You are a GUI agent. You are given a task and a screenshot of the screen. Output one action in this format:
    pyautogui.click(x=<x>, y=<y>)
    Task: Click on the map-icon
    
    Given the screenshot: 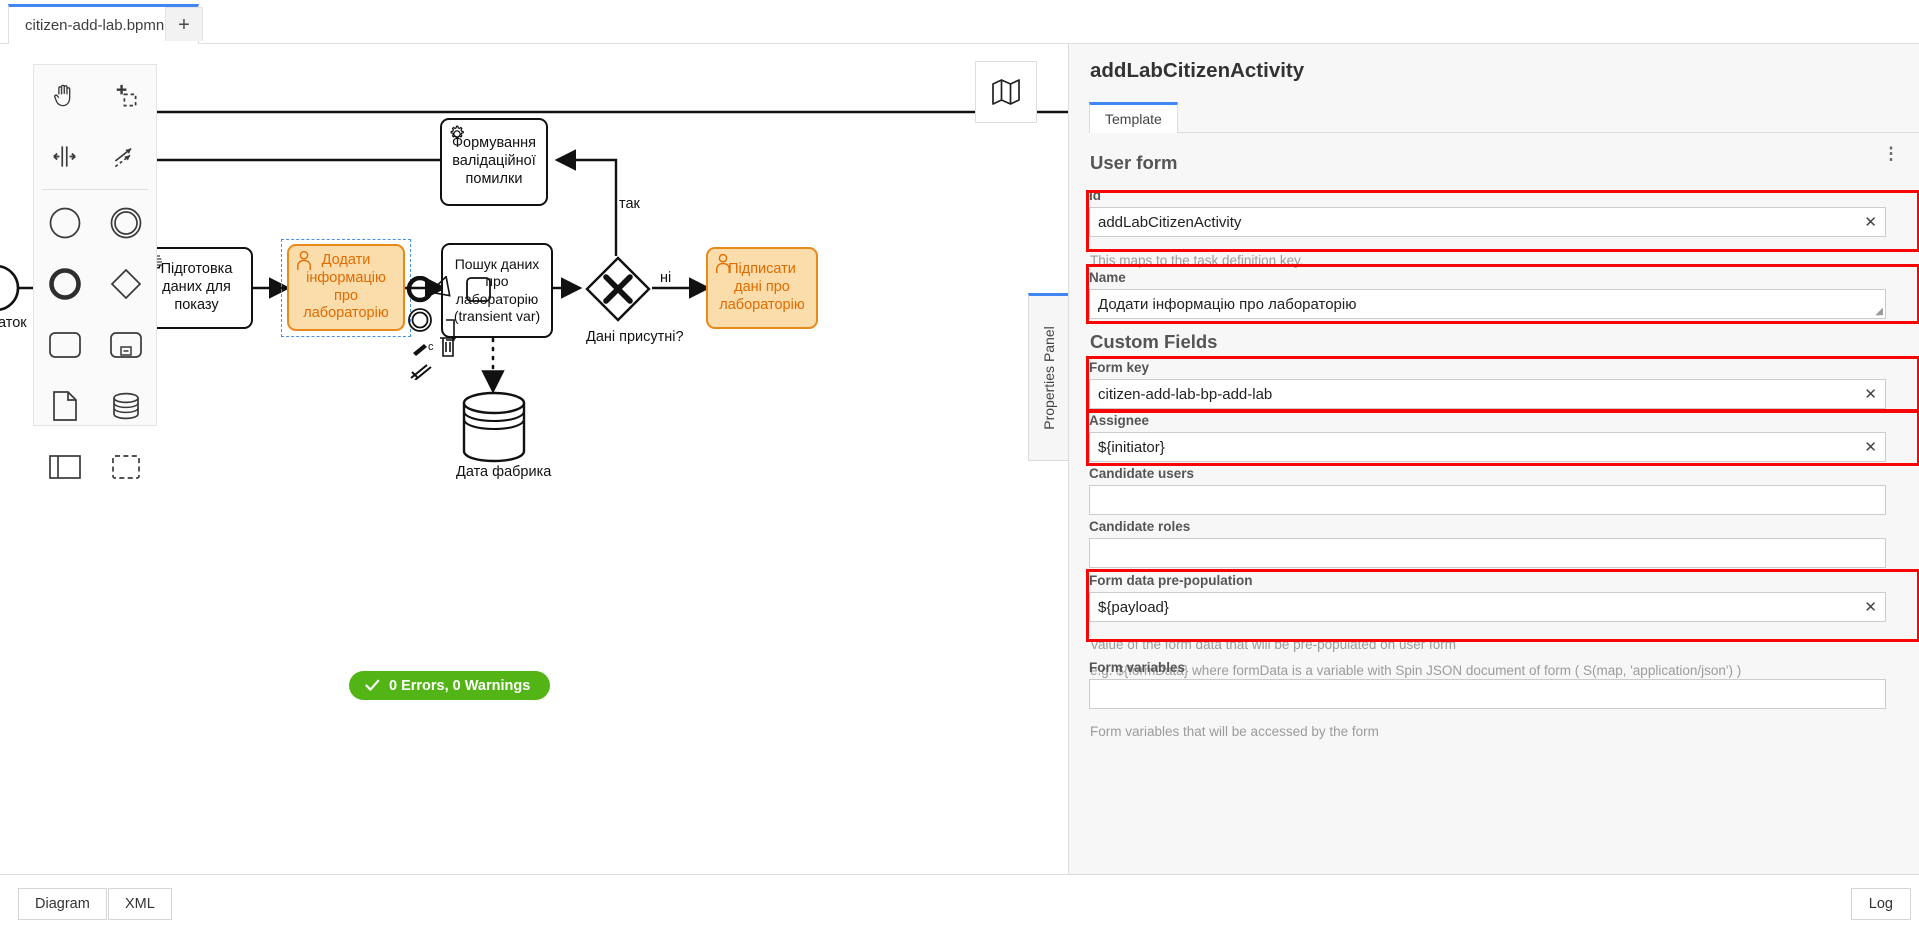 What is the action you would take?
    pyautogui.click(x=1006, y=92)
    